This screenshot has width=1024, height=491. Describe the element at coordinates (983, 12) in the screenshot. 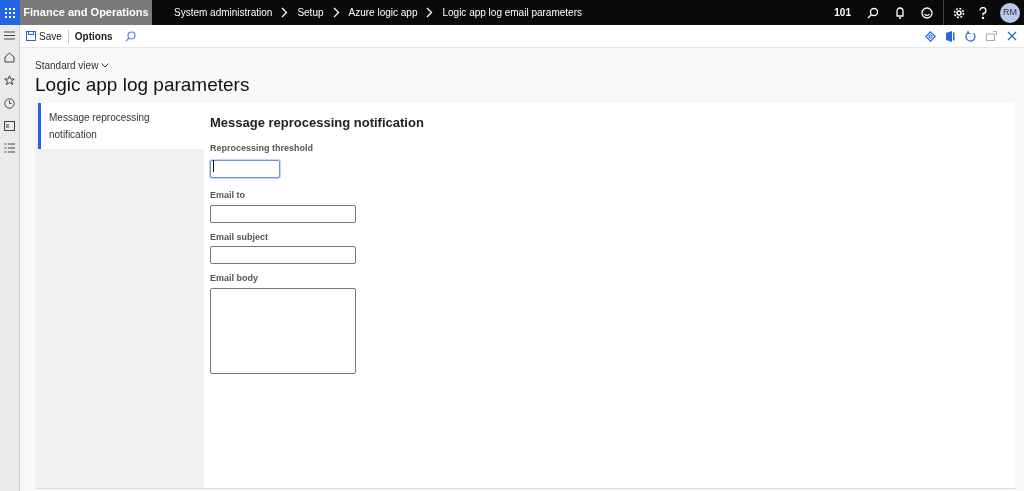

I see `help-icon` at that location.